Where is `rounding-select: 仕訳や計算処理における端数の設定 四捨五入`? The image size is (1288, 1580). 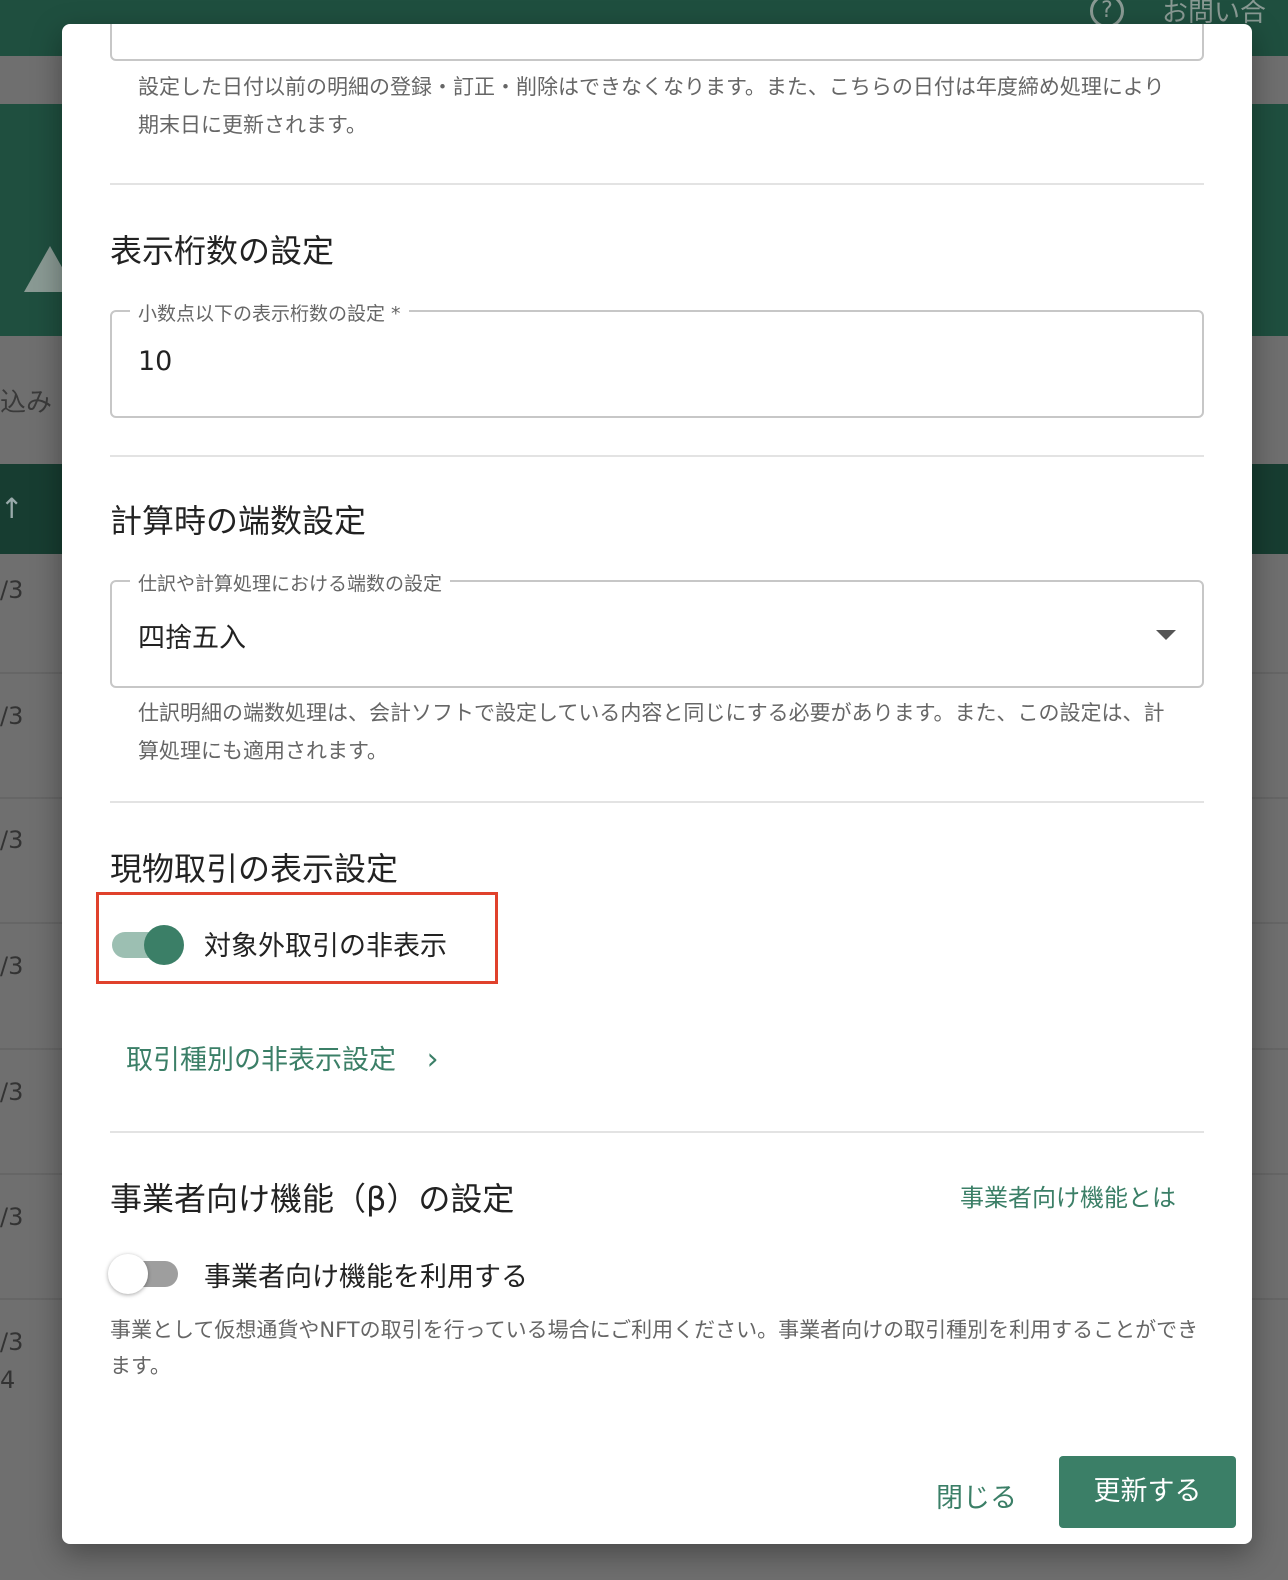 rounding-select: 仕訳や計算処理における端数の設定 四捨五入 is located at coordinates (657, 628).